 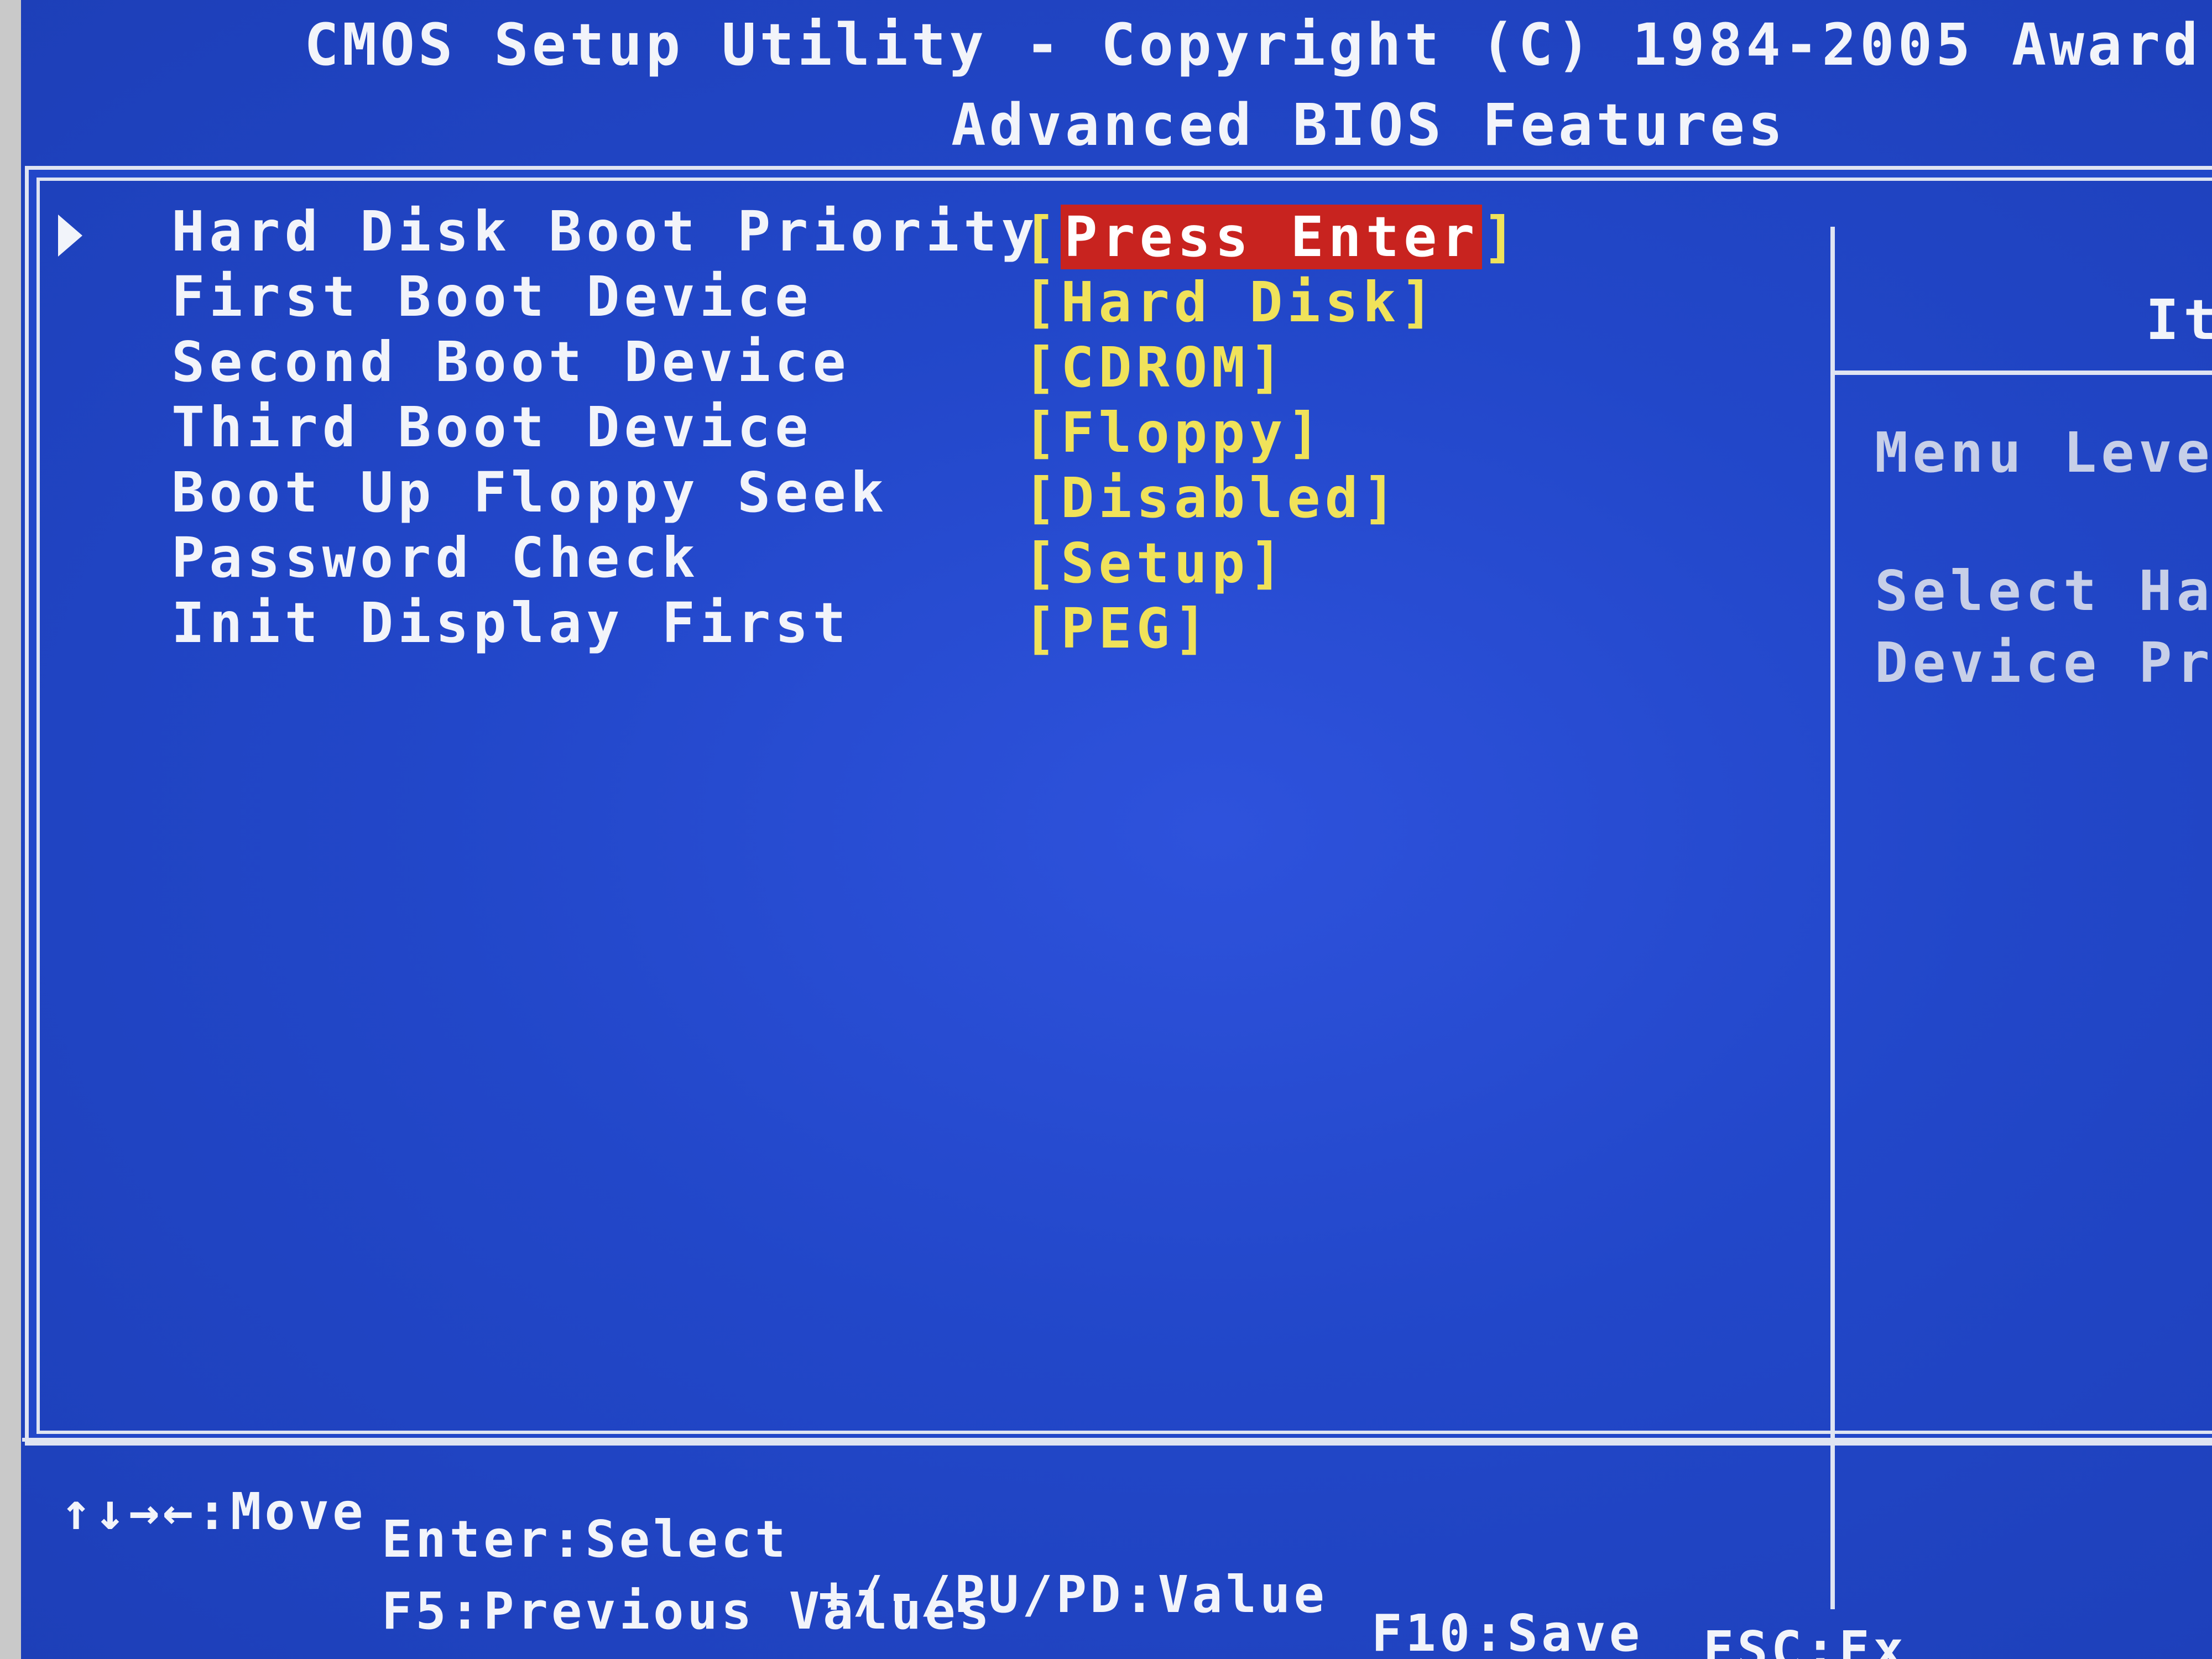 I want to click on setting-label: Init Display First, so click(x=511, y=623).